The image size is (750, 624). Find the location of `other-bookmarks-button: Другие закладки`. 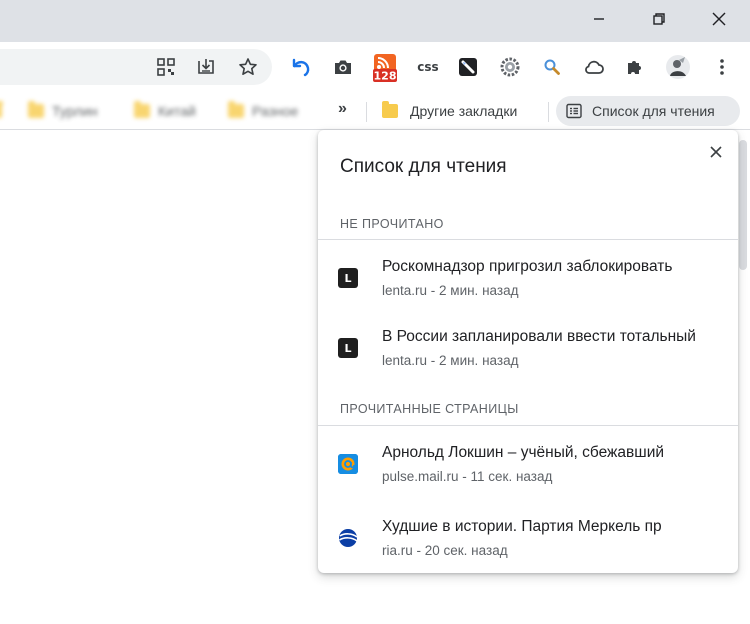

other-bookmarks-button: Другие закладки is located at coordinates (449, 111).